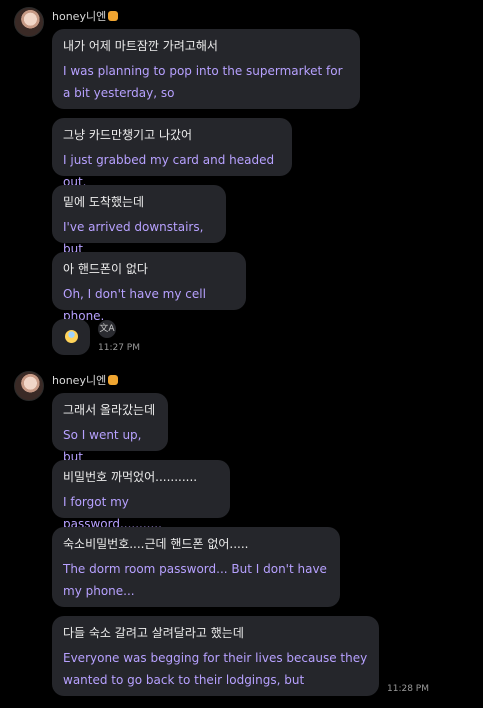 The height and width of the screenshot is (708, 483). What do you see at coordinates (128, 135) in the screenshot?
I see `message-original-text: 그냥 카드만챙기고 나갔어` at bounding box center [128, 135].